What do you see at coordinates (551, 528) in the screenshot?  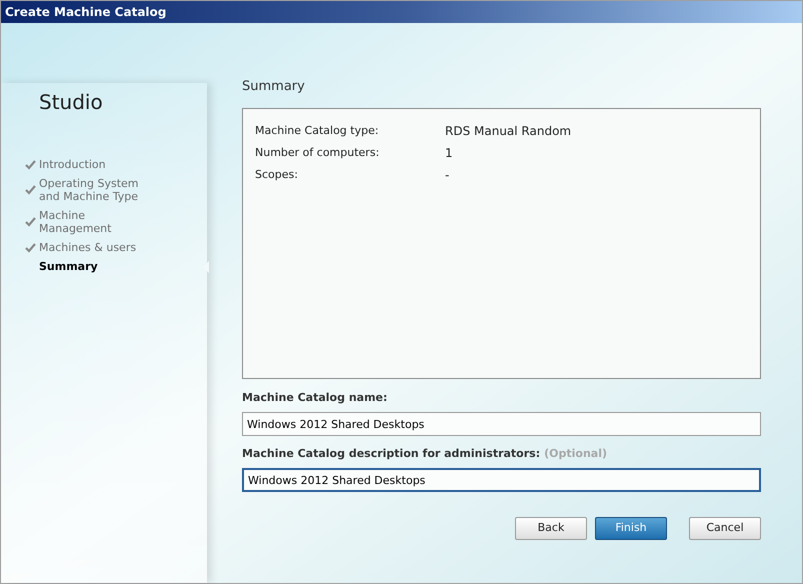 I see `dialog-button: Back` at bounding box center [551, 528].